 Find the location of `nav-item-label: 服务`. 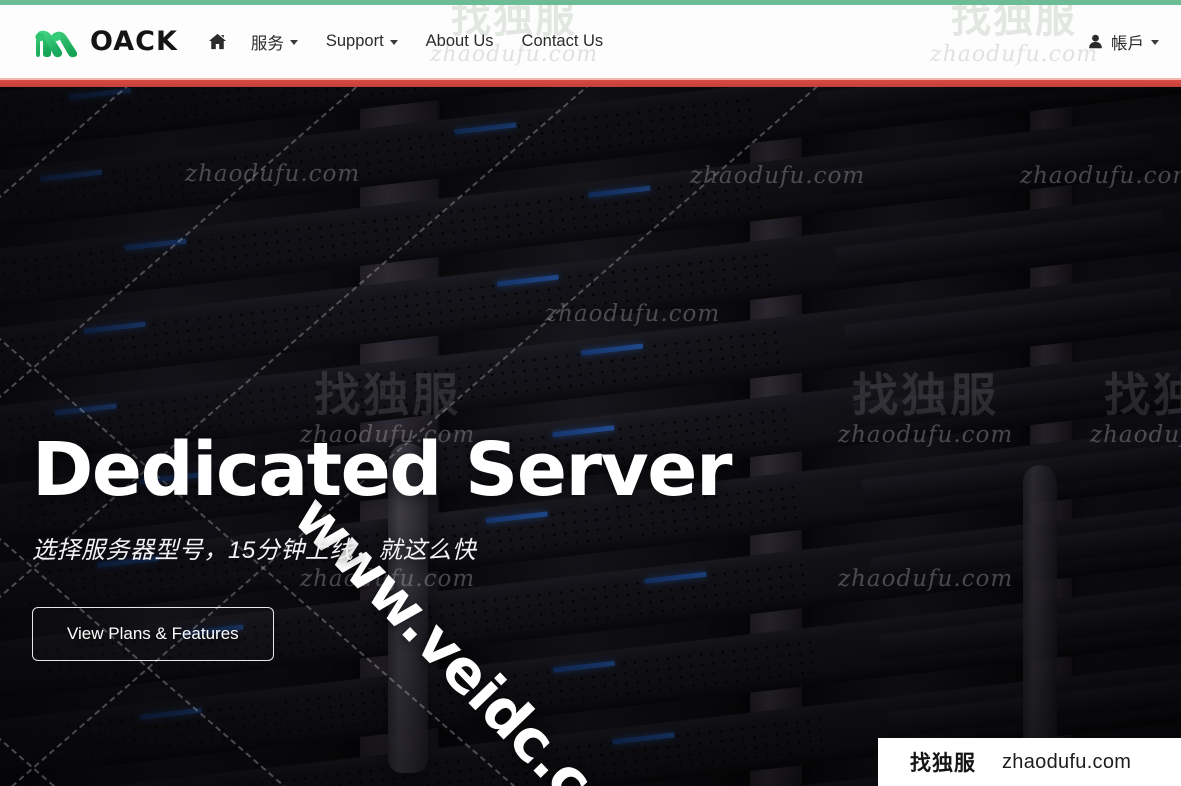

nav-item-label: 服务 is located at coordinates (267, 43).